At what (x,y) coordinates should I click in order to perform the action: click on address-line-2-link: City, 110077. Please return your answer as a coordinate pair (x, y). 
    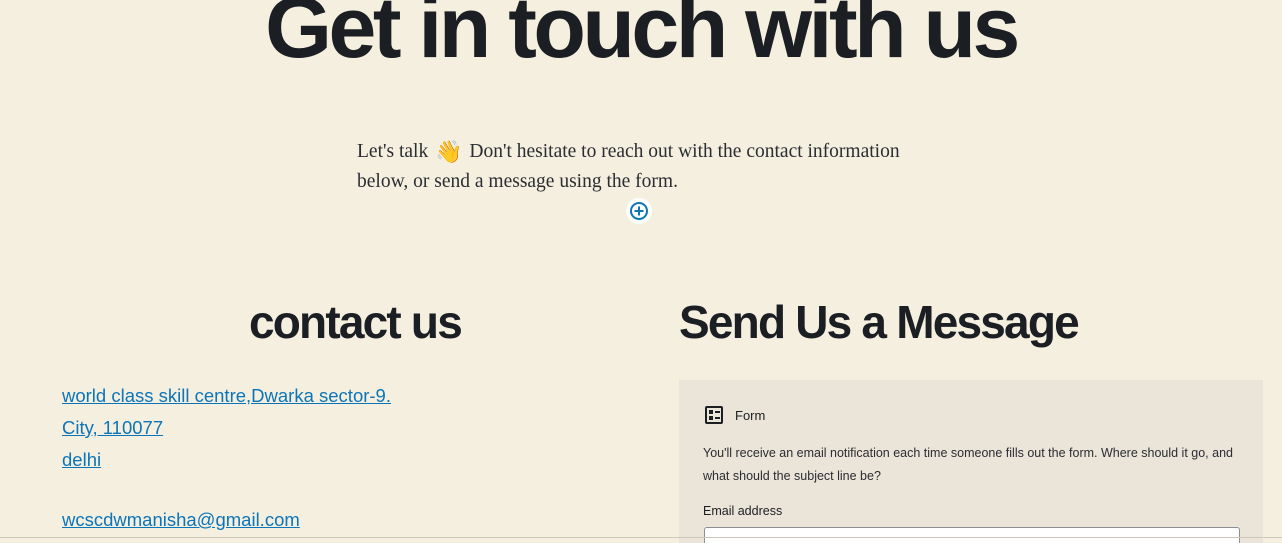
    Looking at the image, I should click on (112, 428).